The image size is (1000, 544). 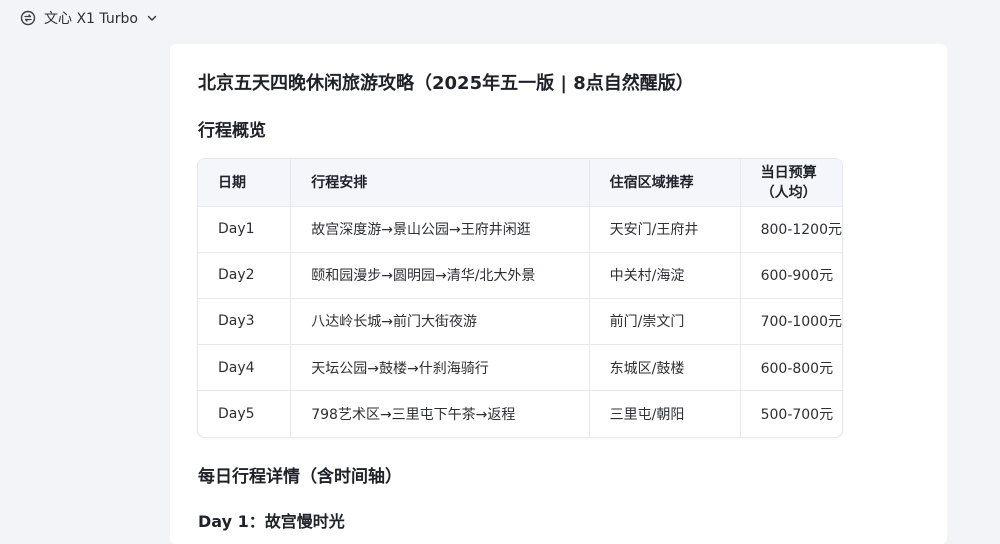 What do you see at coordinates (440, 182) in the screenshot?
I see `header-schedule: 行程安排` at bounding box center [440, 182].